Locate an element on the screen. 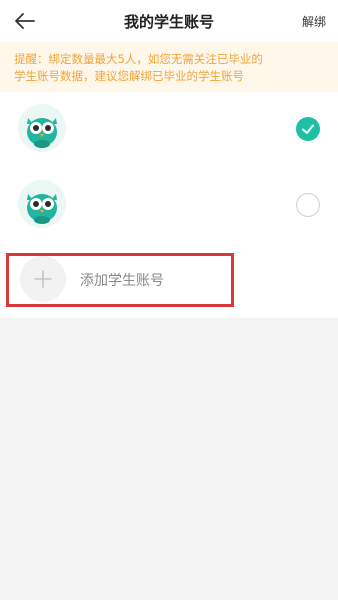 The width and height of the screenshot is (338, 600). unbind-button: 解绑 is located at coordinates (314, 21).